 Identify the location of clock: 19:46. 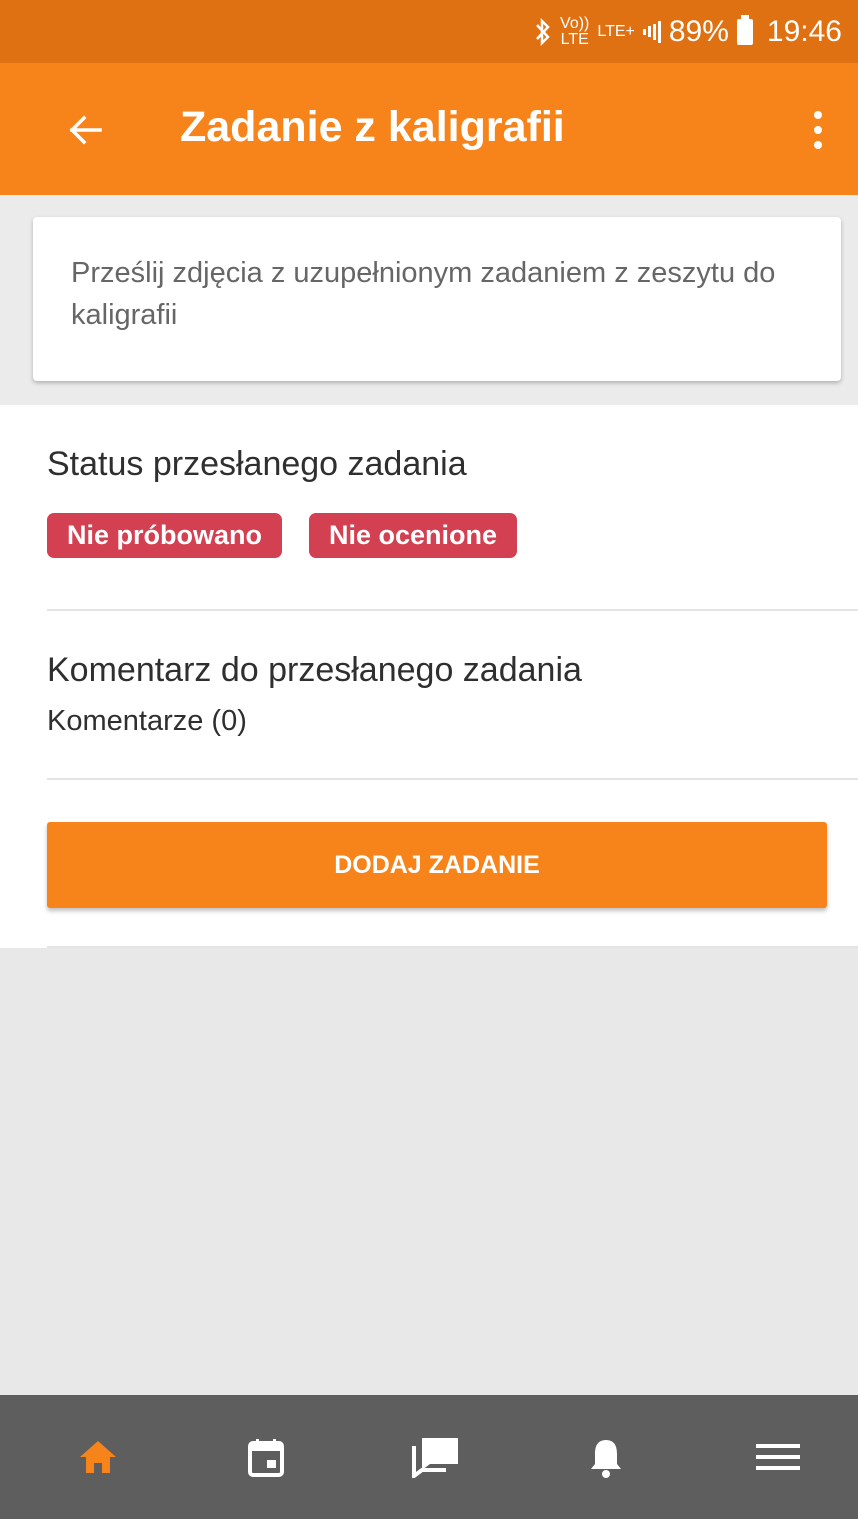
(804, 31).